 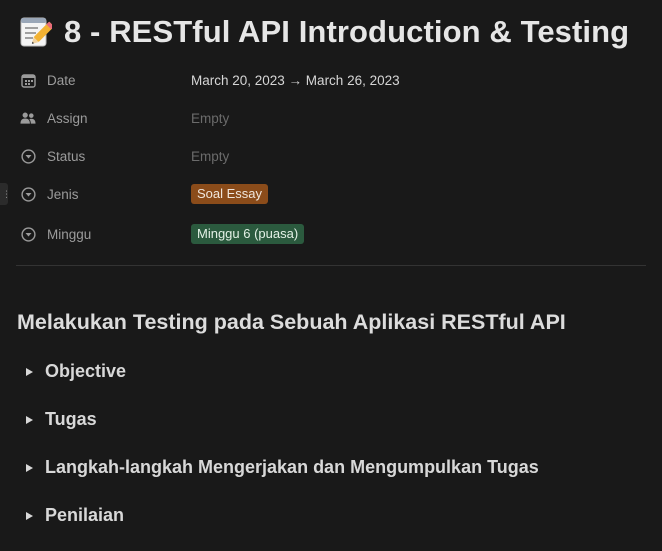 What do you see at coordinates (28, 80) in the screenshot?
I see `calendar-icon` at bounding box center [28, 80].